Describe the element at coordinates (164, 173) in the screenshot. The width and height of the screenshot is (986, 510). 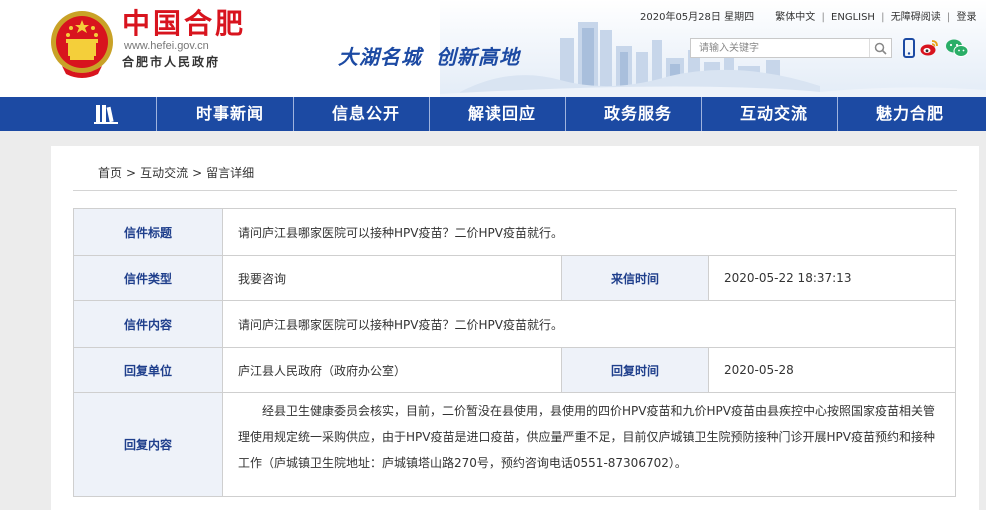
I see `breadcrumb-interaction: 互动交流` at that location.